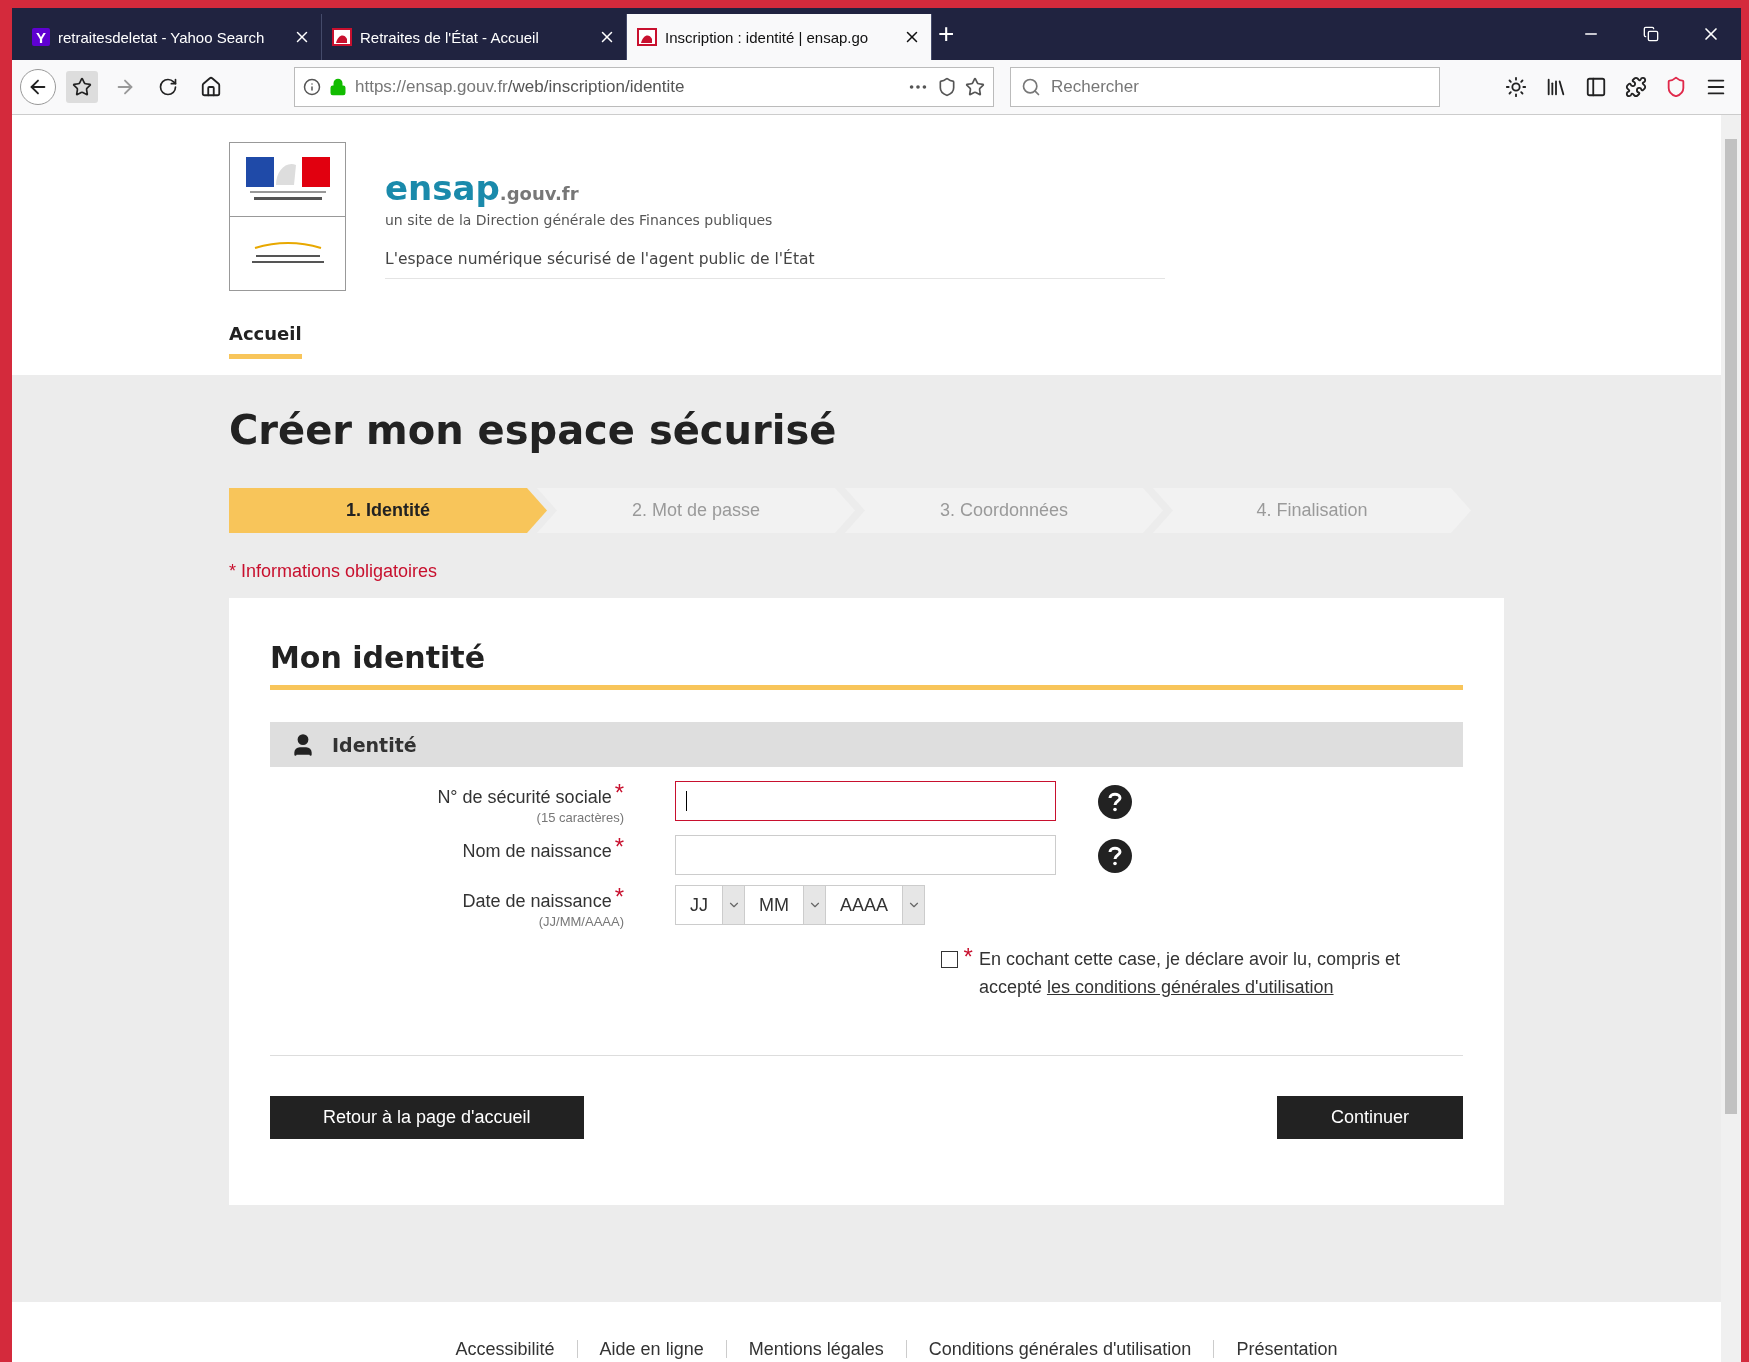 This screenshot has height=1362, width=1749. Describe the element at coordinates (537, 901) in the screenshot. I see `field-label: Date de naissance` at that location.